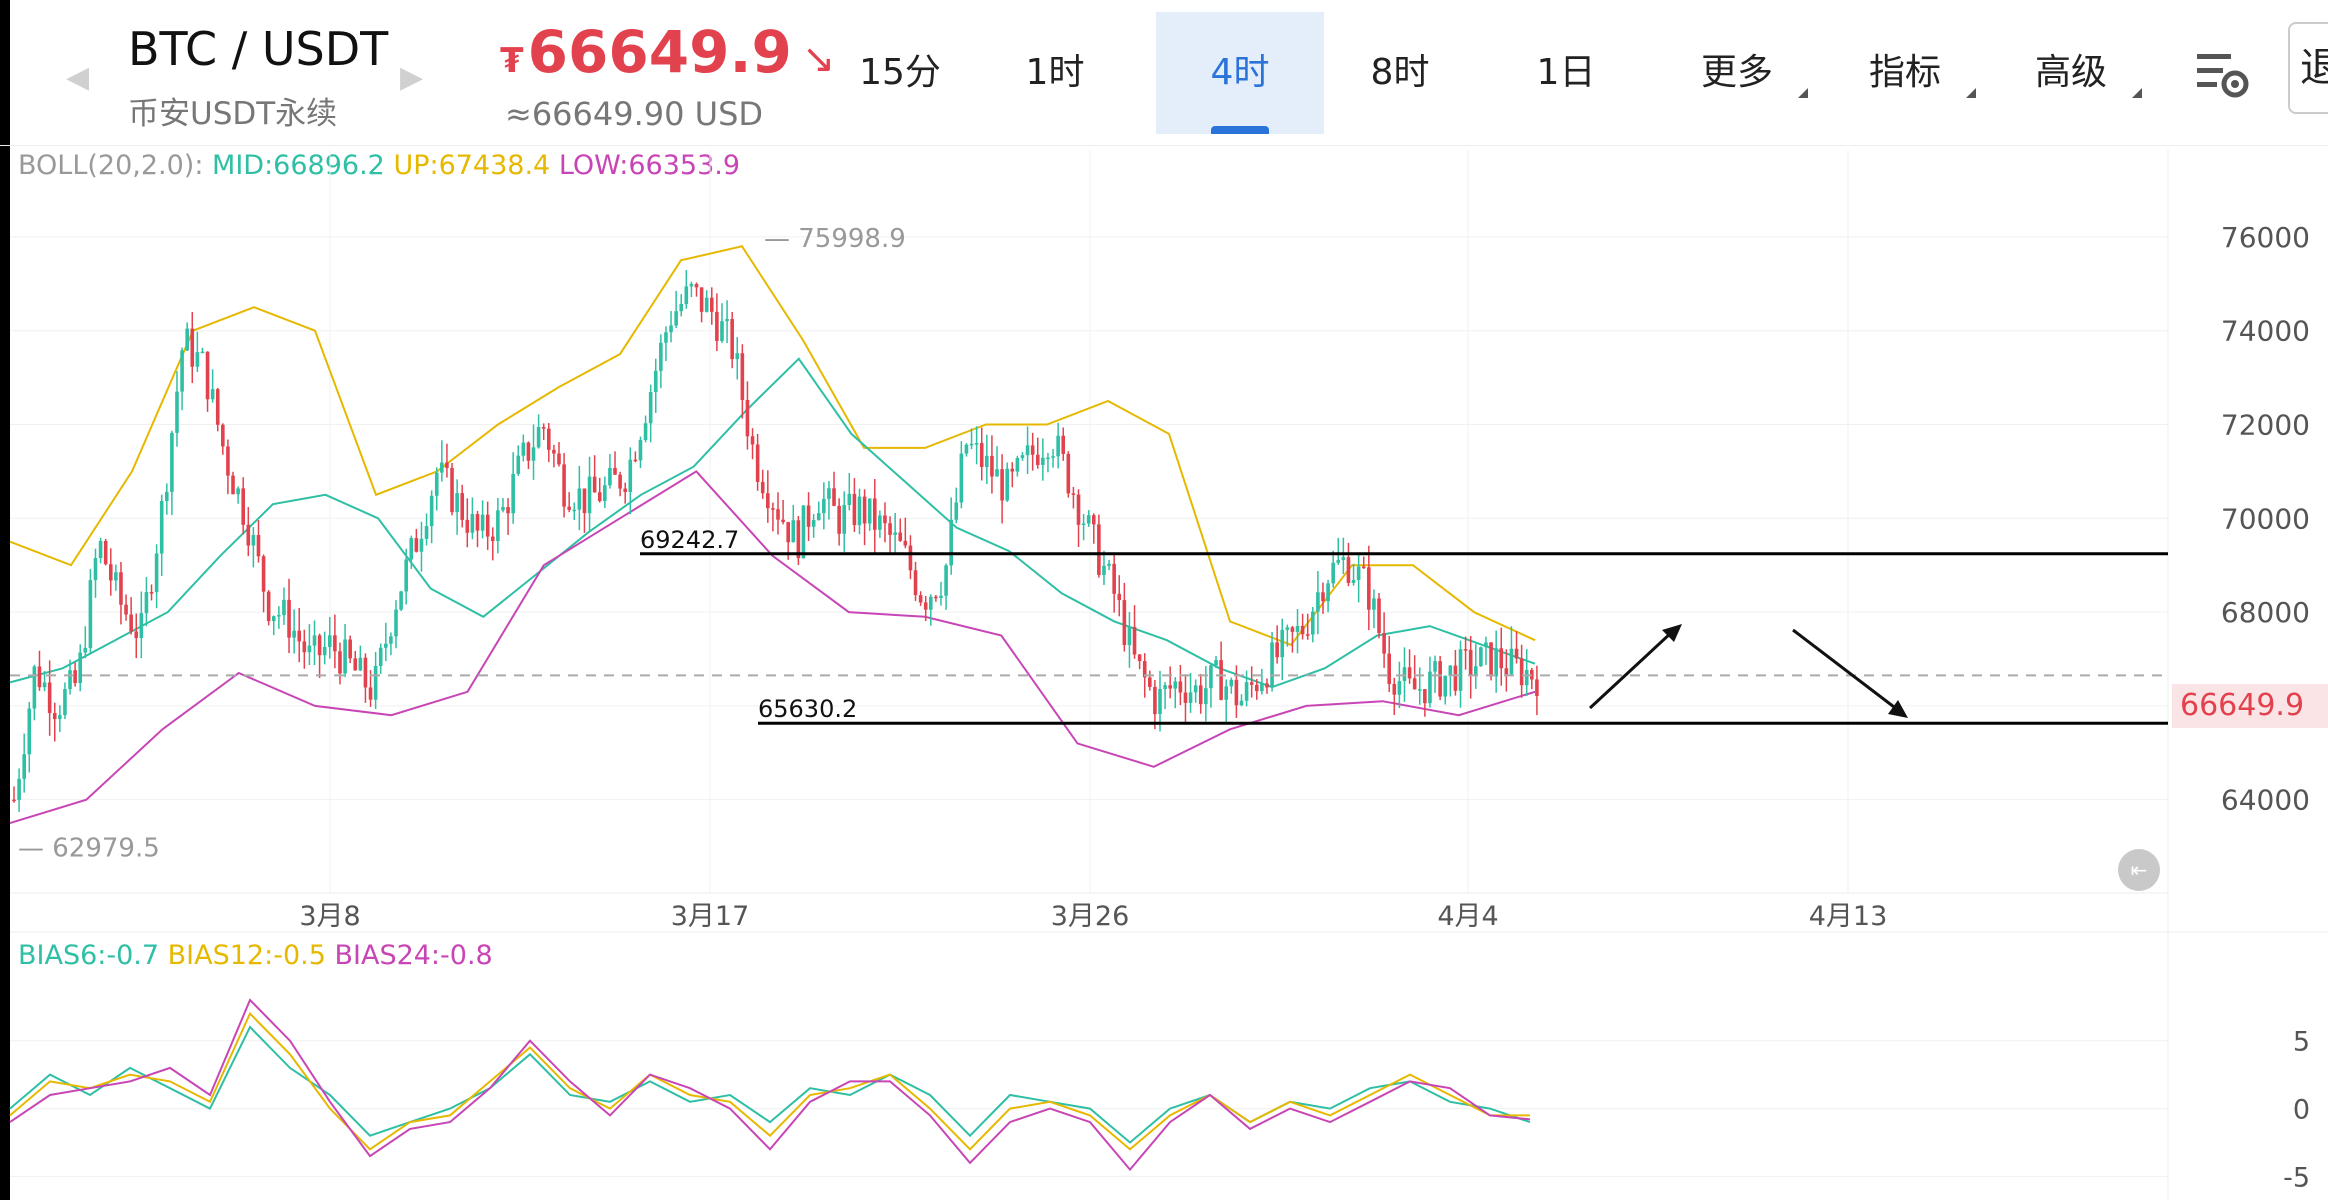 This screenshot has width=2328, height=1200. I want to click on price-tick-label: 68000, so click(2265, 612).